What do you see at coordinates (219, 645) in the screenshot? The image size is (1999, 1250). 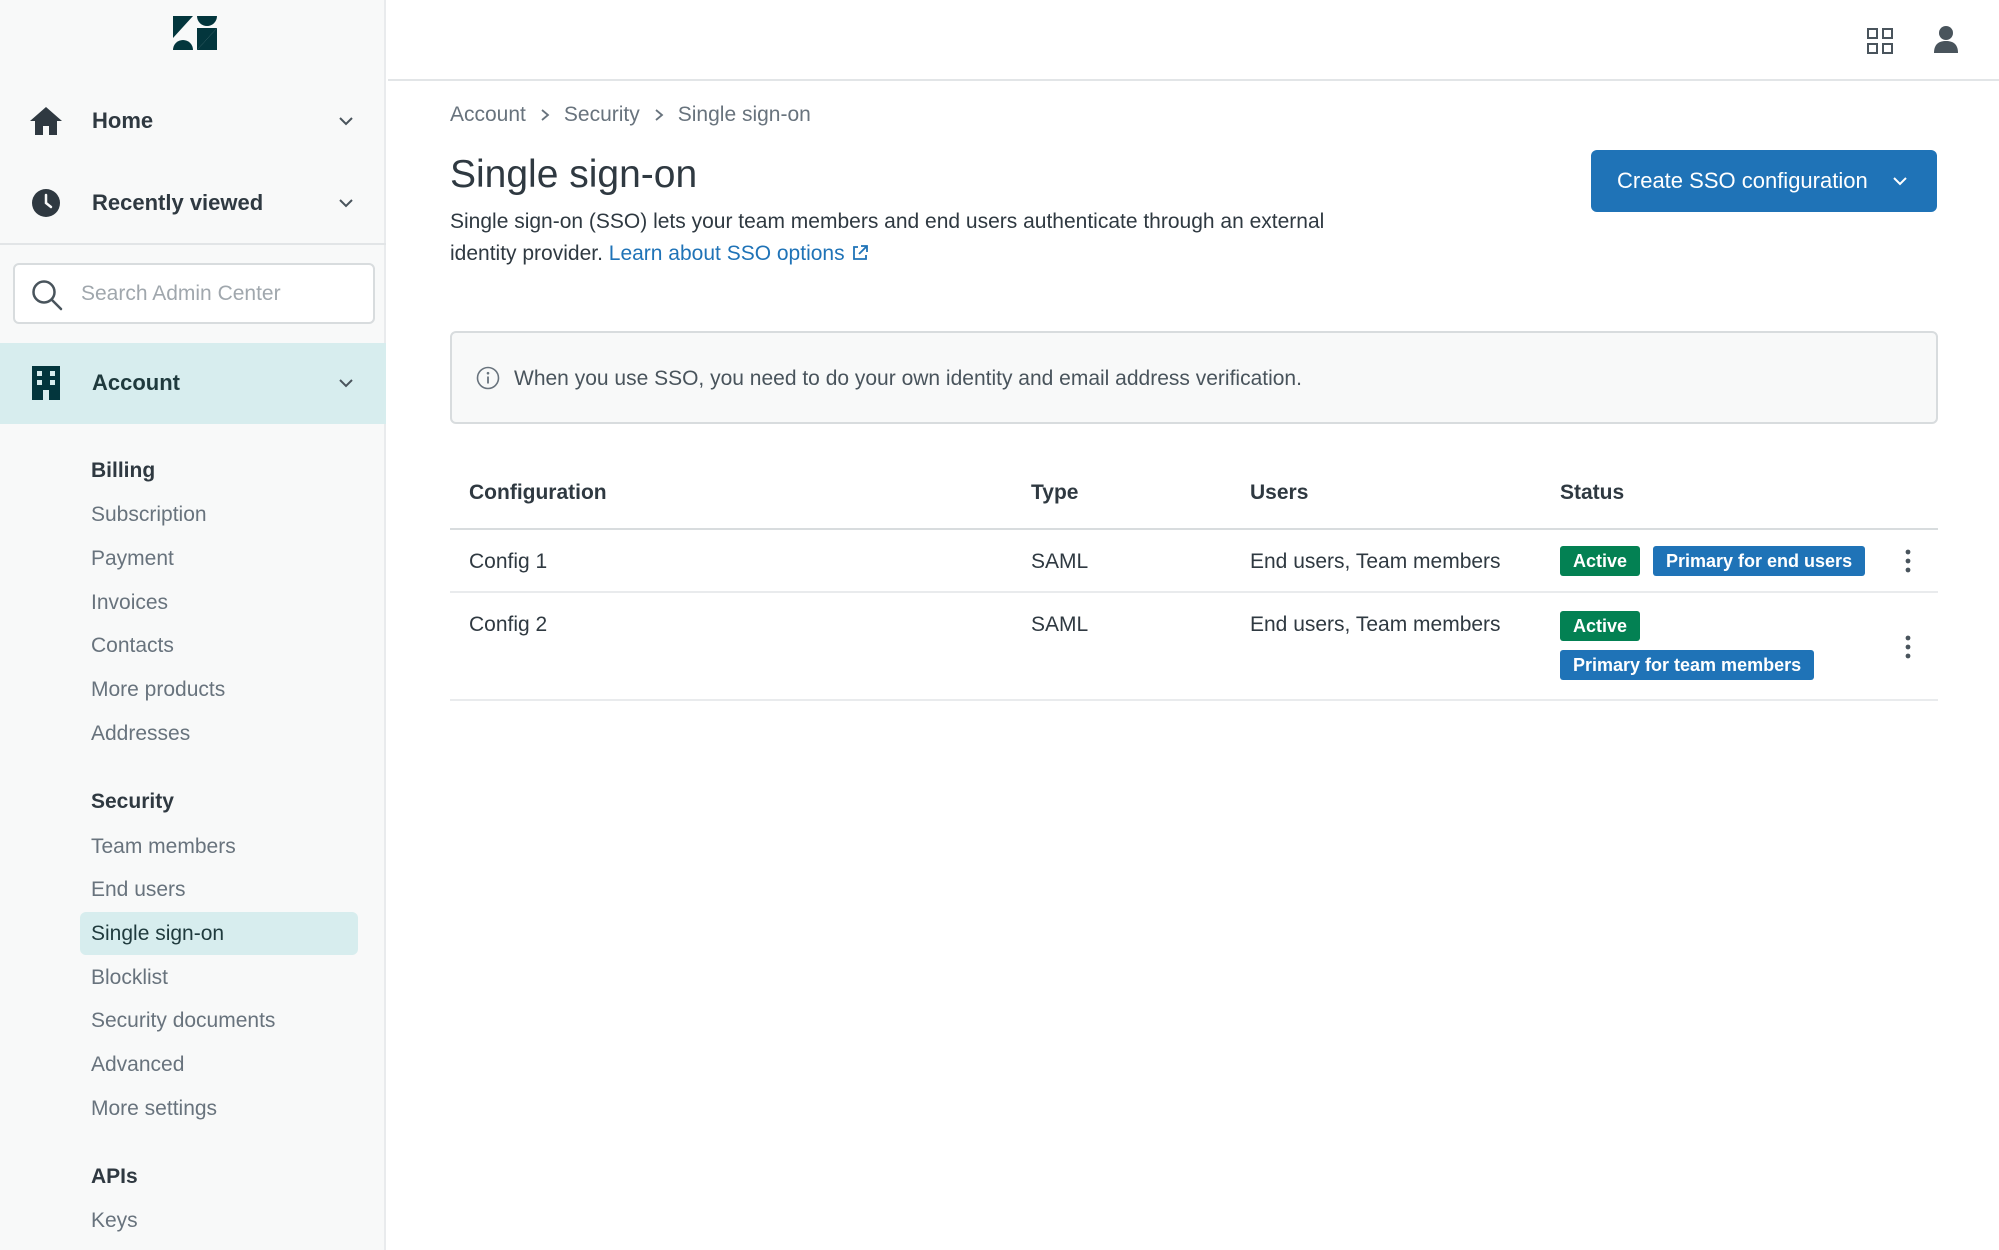 I see `sidebar-item-contacts: Contacts` at bounding box center [219, 645].